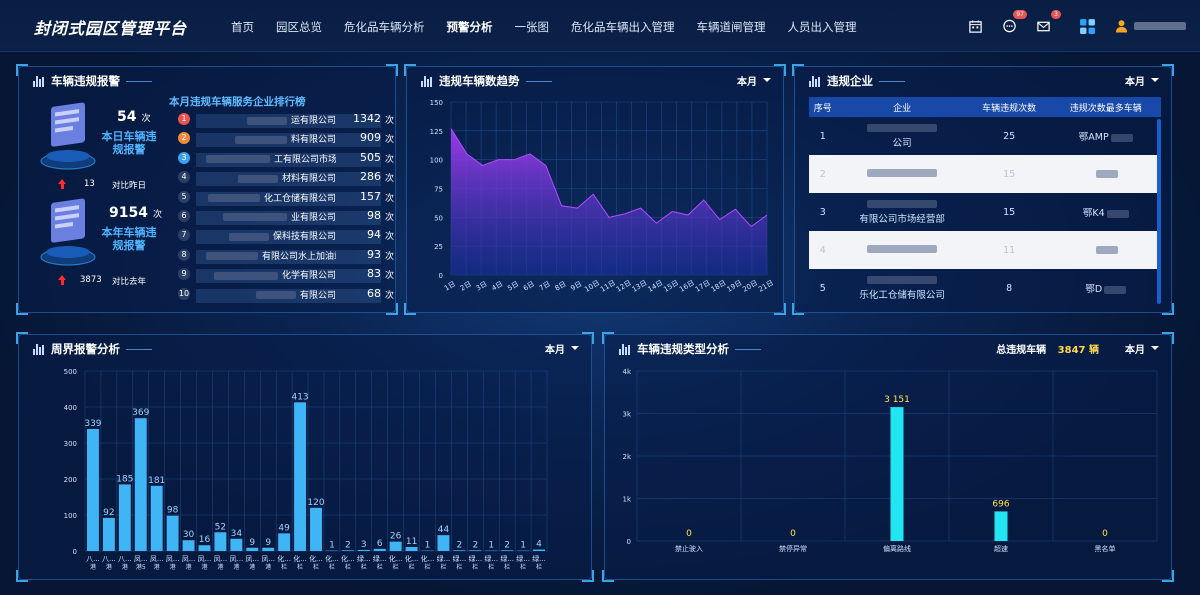 This screenshot has width=1200, height=595. I want to click on rank-count: 83, so click(374, 274).